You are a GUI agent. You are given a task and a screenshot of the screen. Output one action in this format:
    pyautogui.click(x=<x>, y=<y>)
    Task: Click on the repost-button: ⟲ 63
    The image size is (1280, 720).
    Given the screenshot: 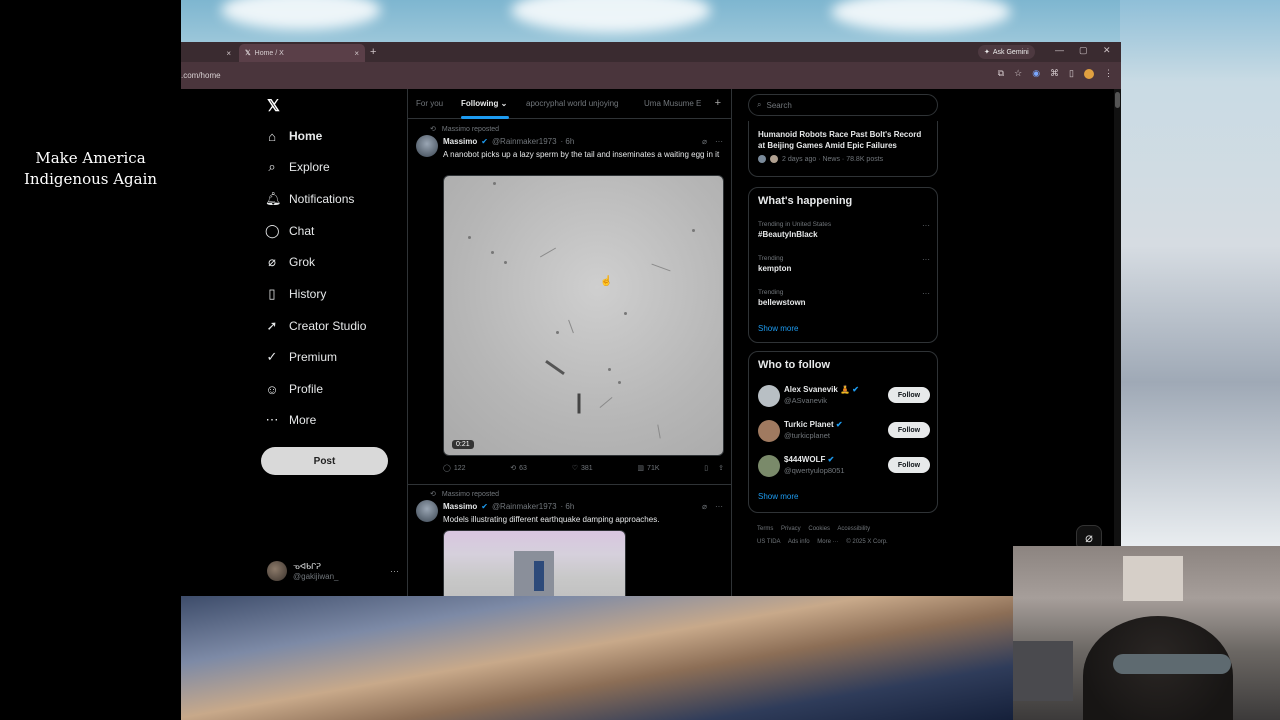 What is the action you would take?
    pyautogui.click(x=518, y=468)
    